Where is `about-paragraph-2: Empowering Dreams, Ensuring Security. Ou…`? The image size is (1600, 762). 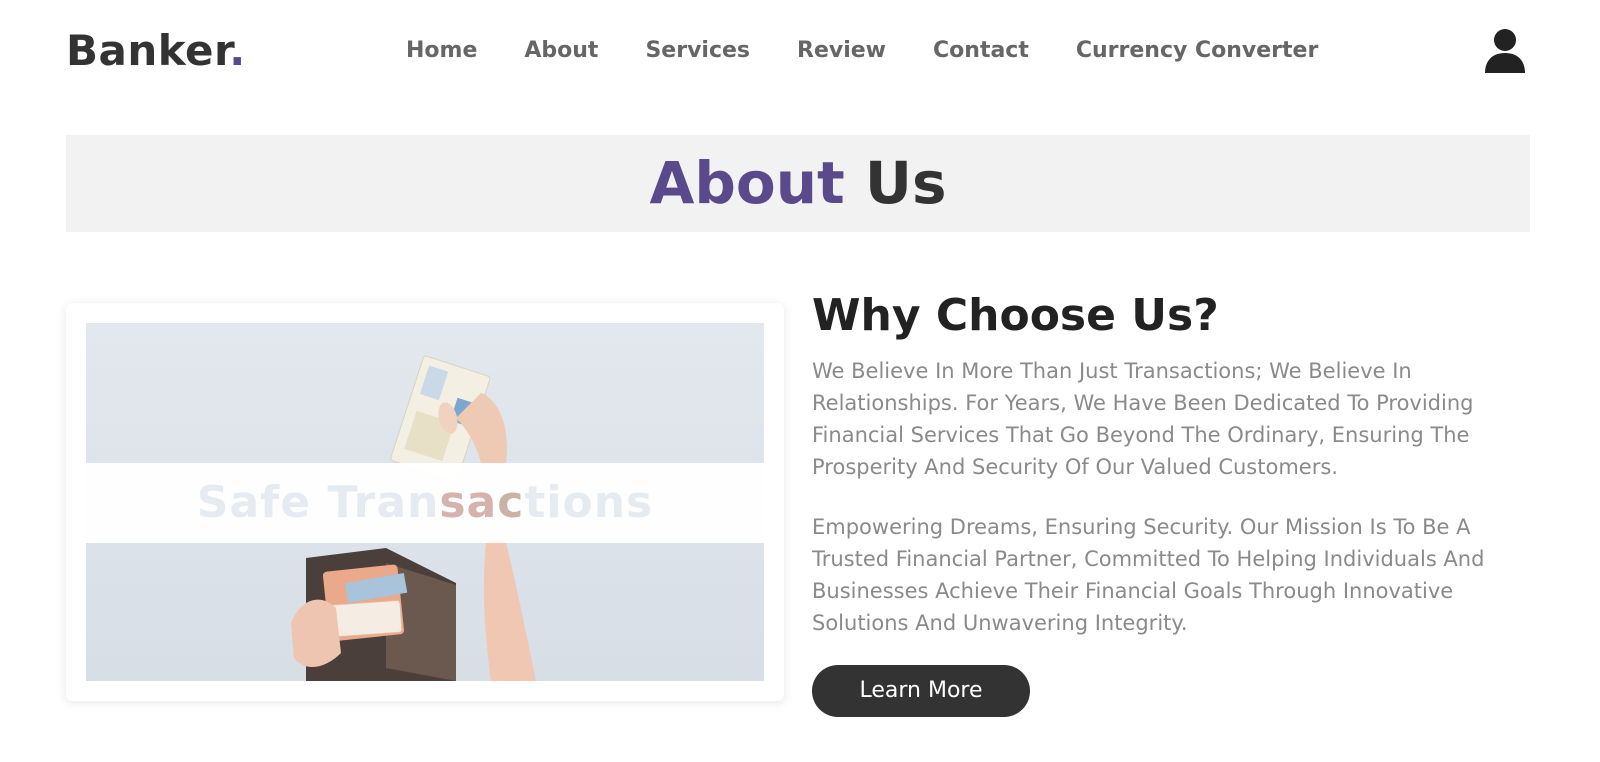 about-paragraph-2: Empowering Dreams, Ensuring Security. Ou… is located at coordinates (1148, 575).